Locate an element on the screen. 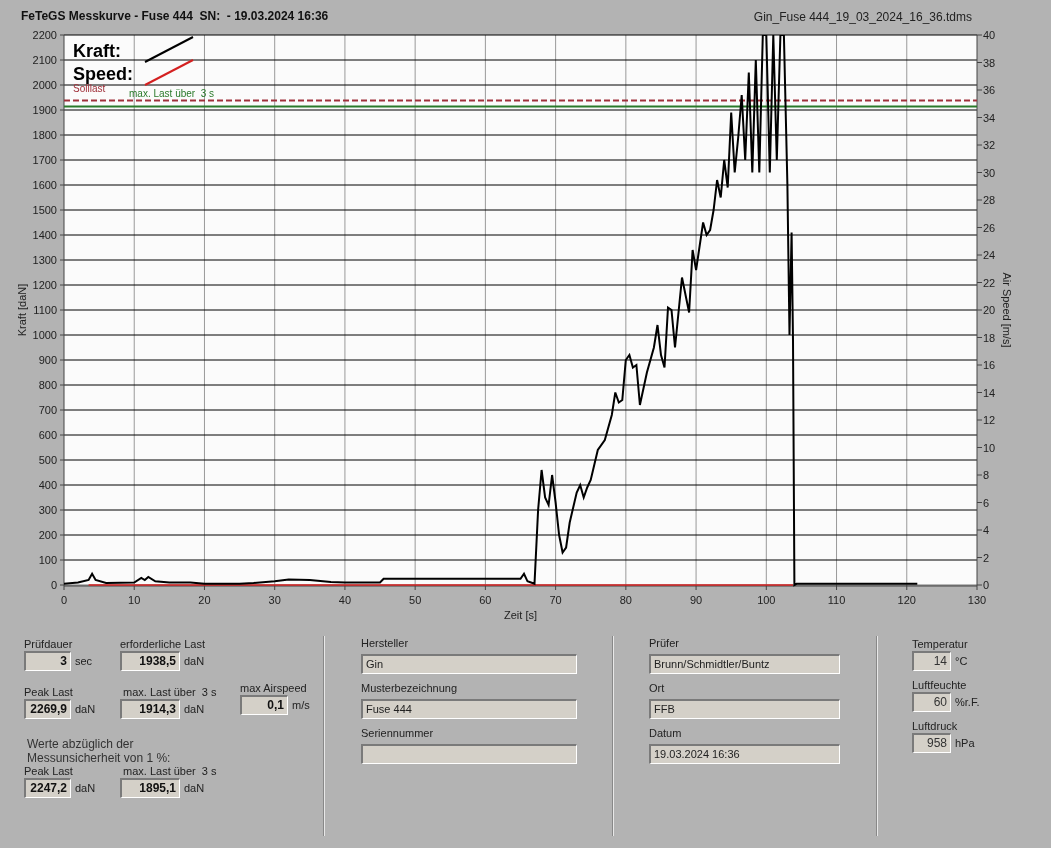 This screenshot has width=1051, height=848. axis-tick-label: 400 is located at coordinates (47, 485).